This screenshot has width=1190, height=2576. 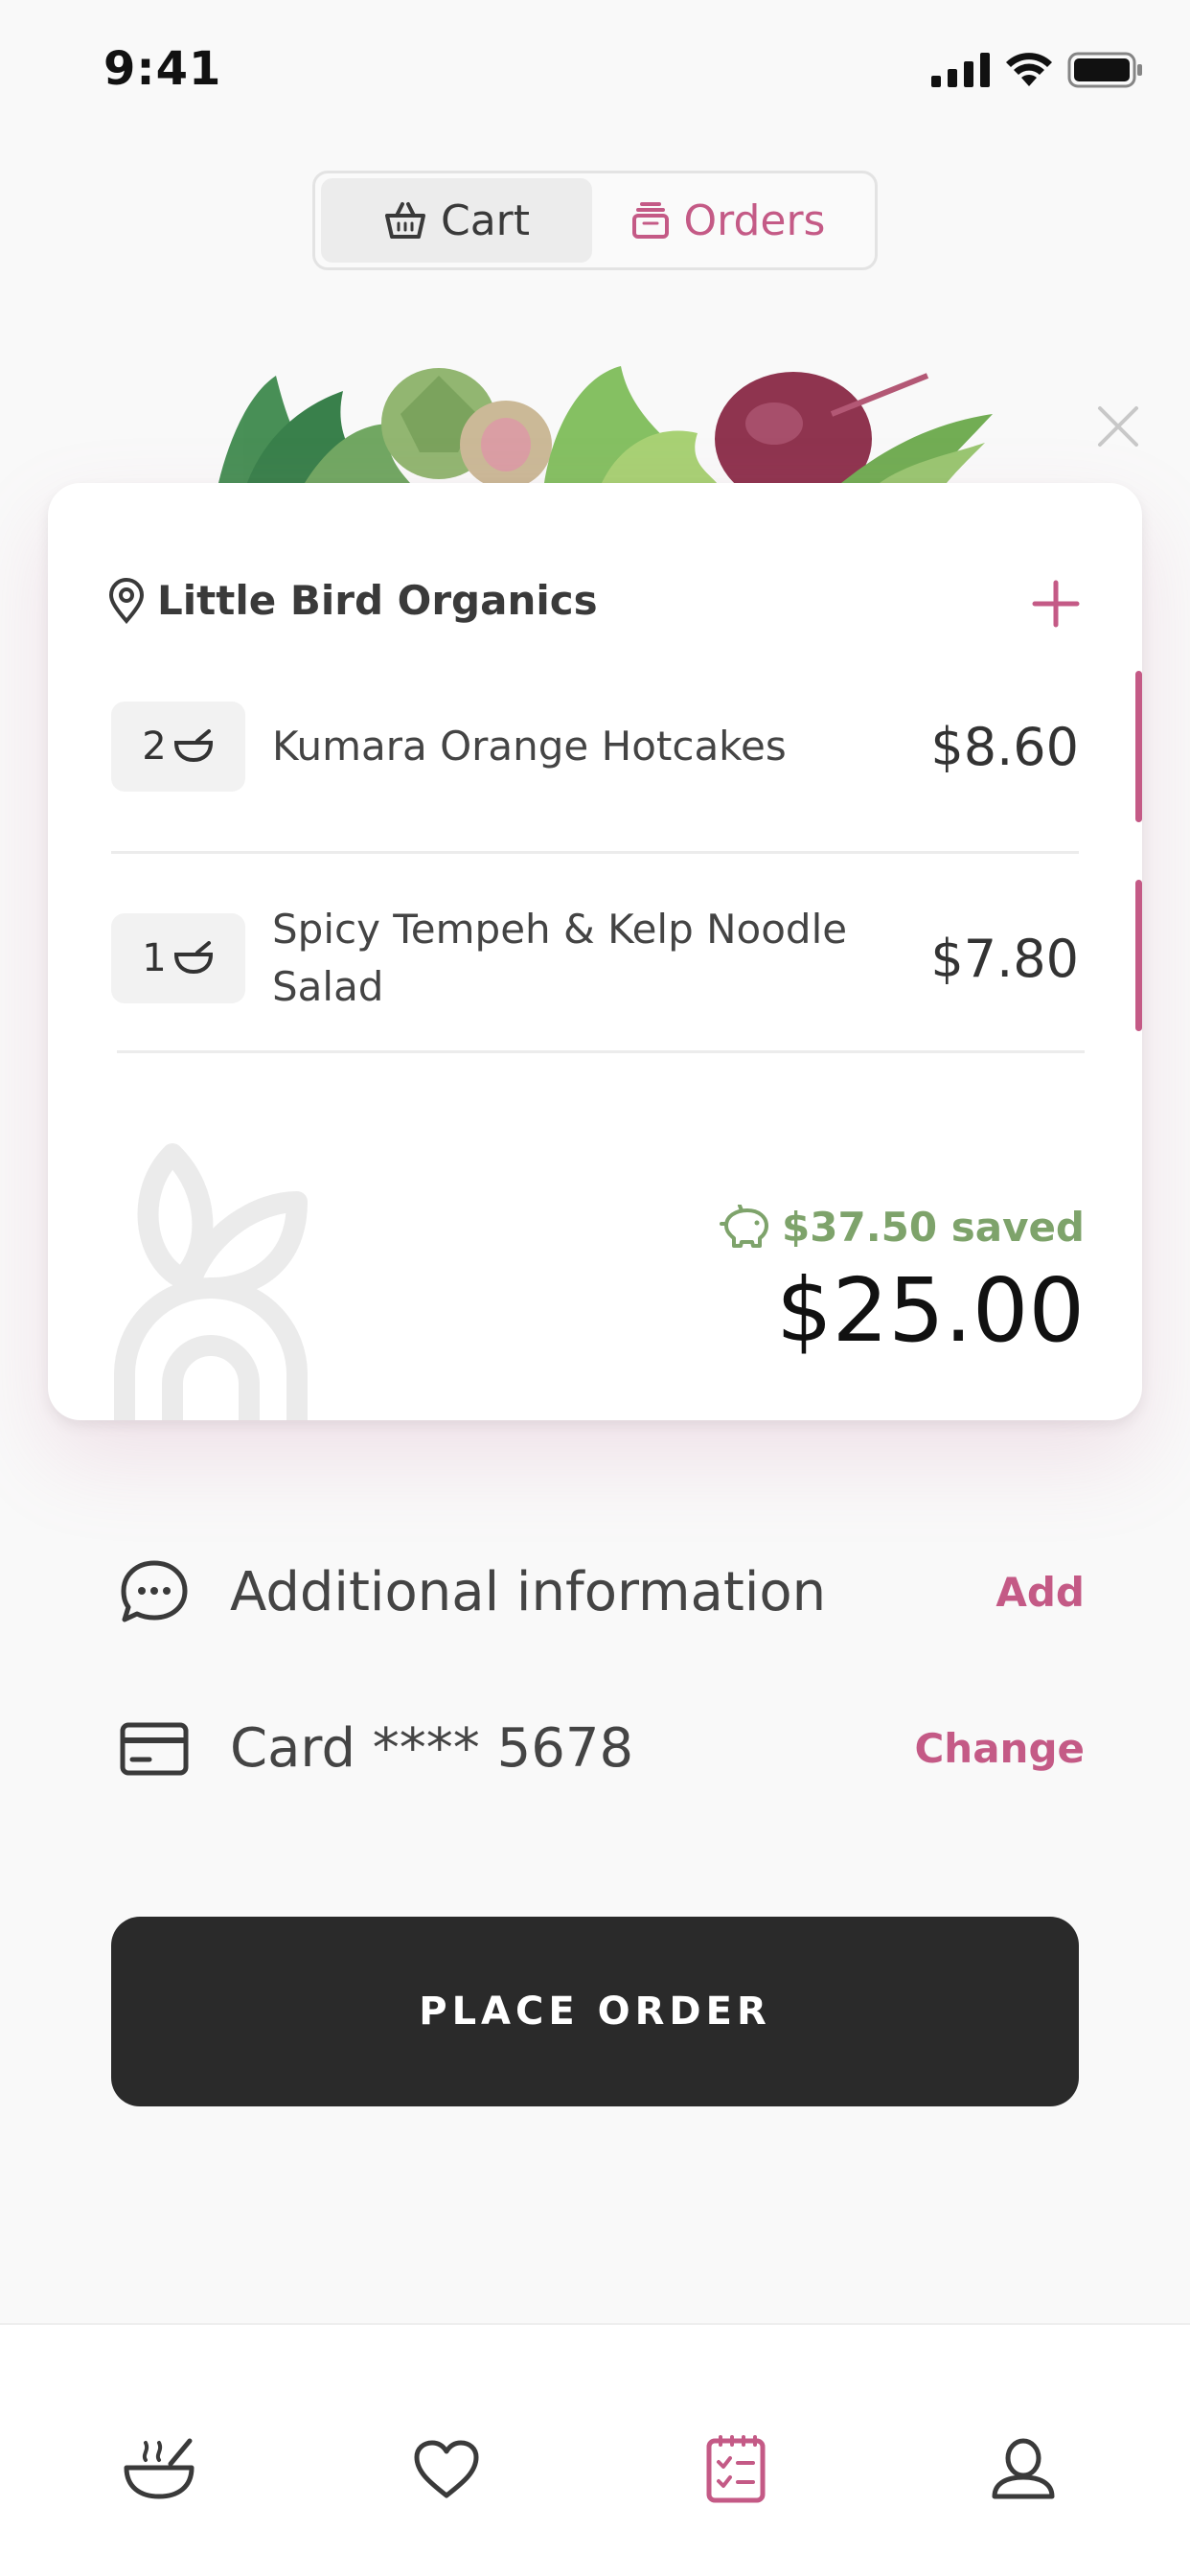 I want to click on item-quantity: 1, so click(x=155, y=958).